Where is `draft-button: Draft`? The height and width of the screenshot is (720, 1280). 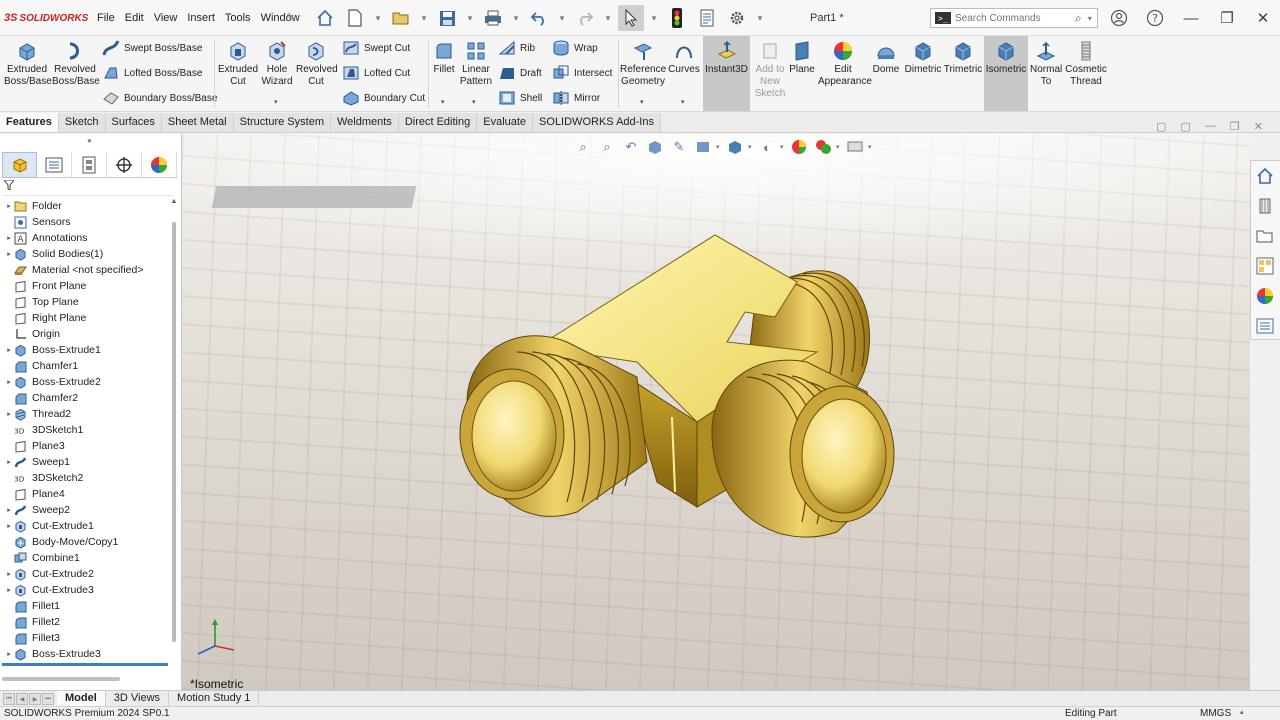 draft-button: Draft is located at coordinates (520, 73).